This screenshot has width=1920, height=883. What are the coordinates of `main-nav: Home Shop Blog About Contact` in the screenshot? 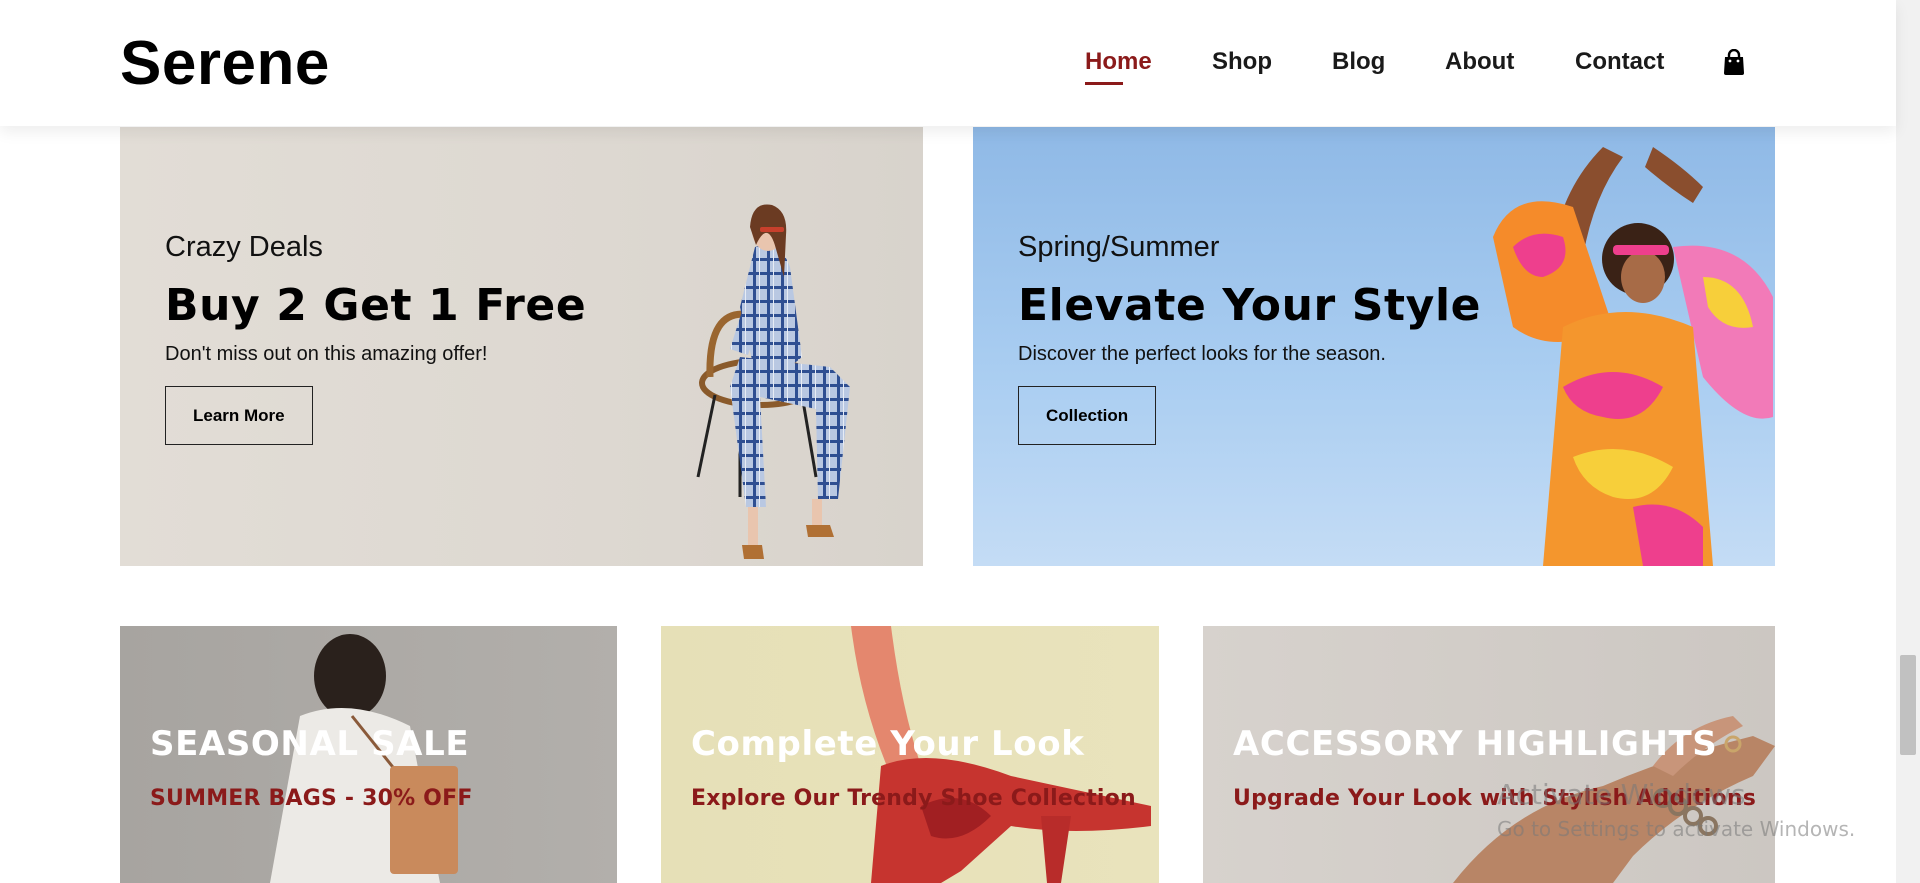 It's located at (948, 63).